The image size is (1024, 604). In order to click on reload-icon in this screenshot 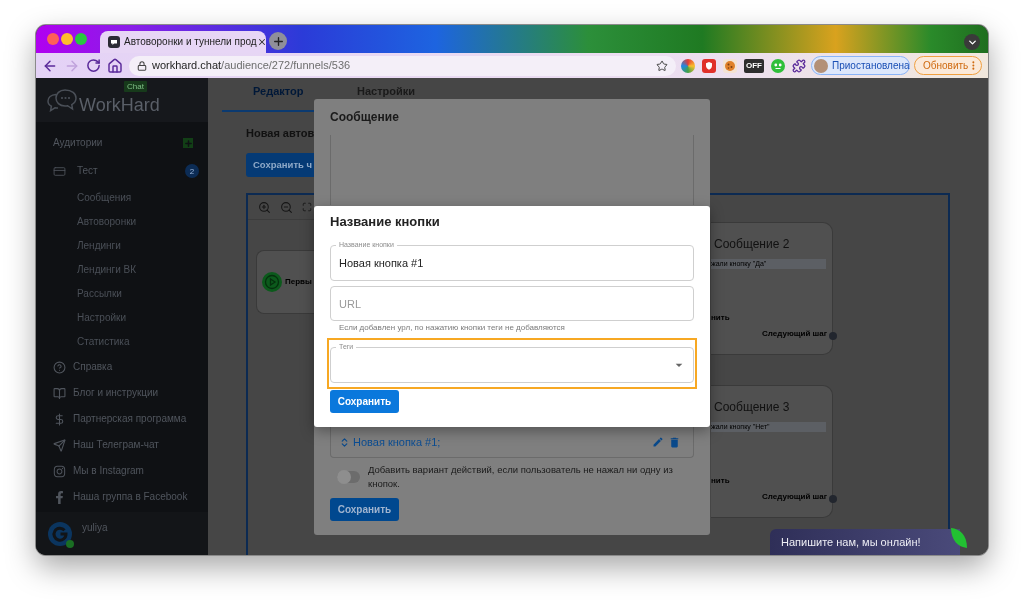, I will do `click(93, 65)`.